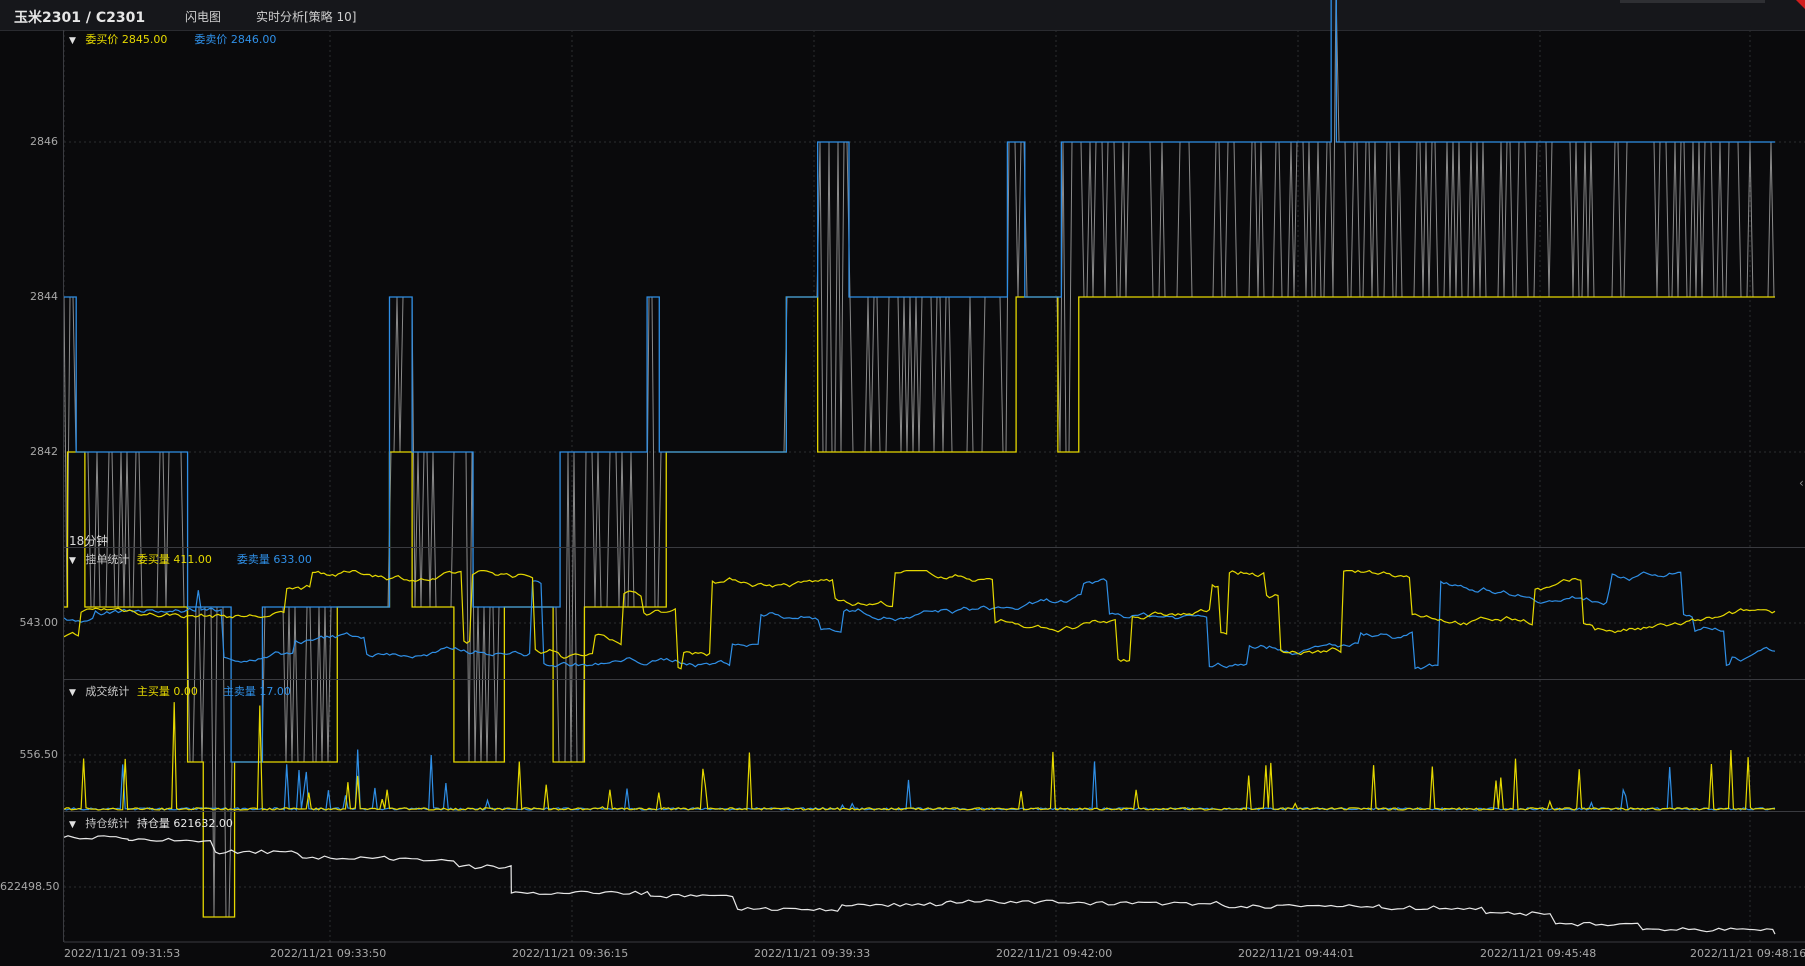 This screenshot has height=966, width=1805. What do you see at coordinates (239, 691) in the screenshot?
I see `active-sell-label: 主卖量` at bounding box center [239, 691].